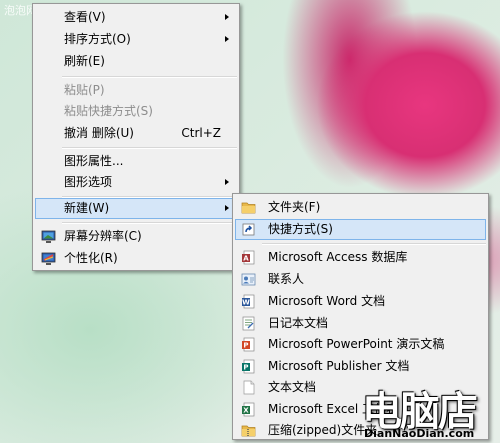 The image size is (500, 443). What do you see at coordinates (136, 182) in the screenshot?
I see `menu-item-graphics-options: 图形选项` at bounding box center [136, 182].